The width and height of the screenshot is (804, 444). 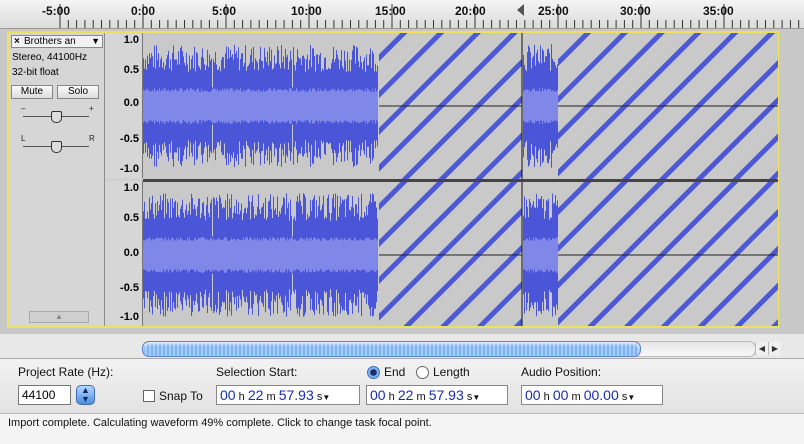 What do you see at coordinates (560, 395) in the screenshot?
I see `minutes-value: 00` at bounding box center [560, 395].